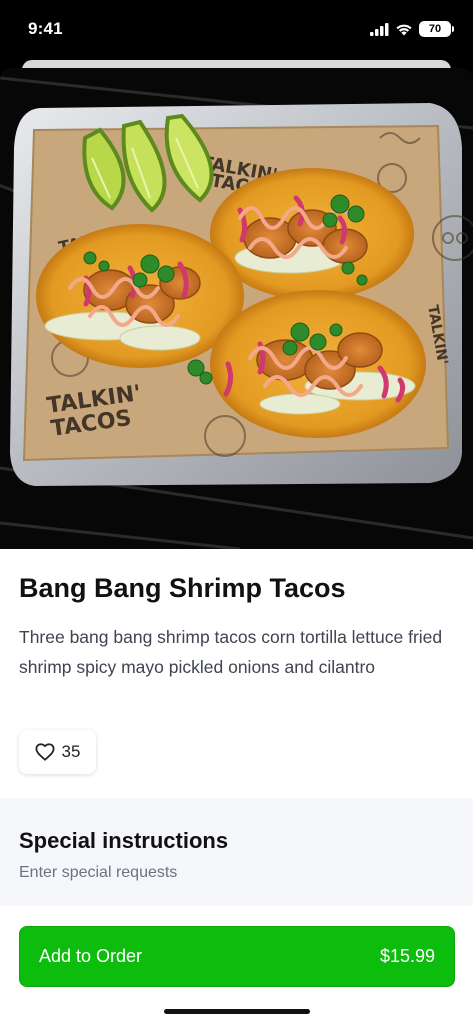 The height and width of the screenshot is (1024, 473). I want to click on order-price: $15.99, so click(407, 956).